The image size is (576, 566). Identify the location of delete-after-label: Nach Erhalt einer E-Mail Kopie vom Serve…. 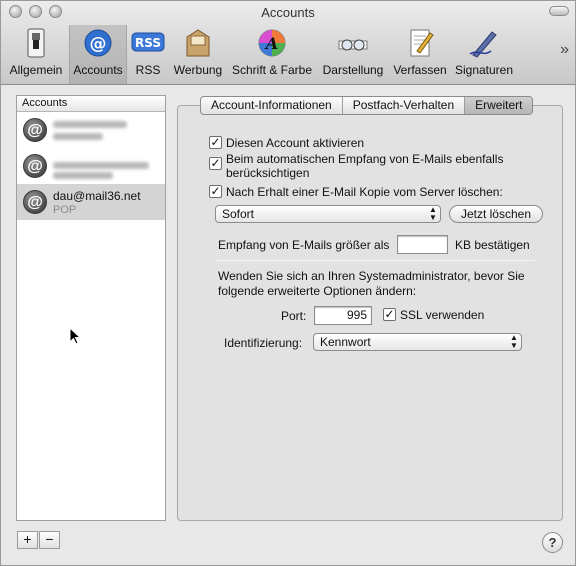
(364, 192).